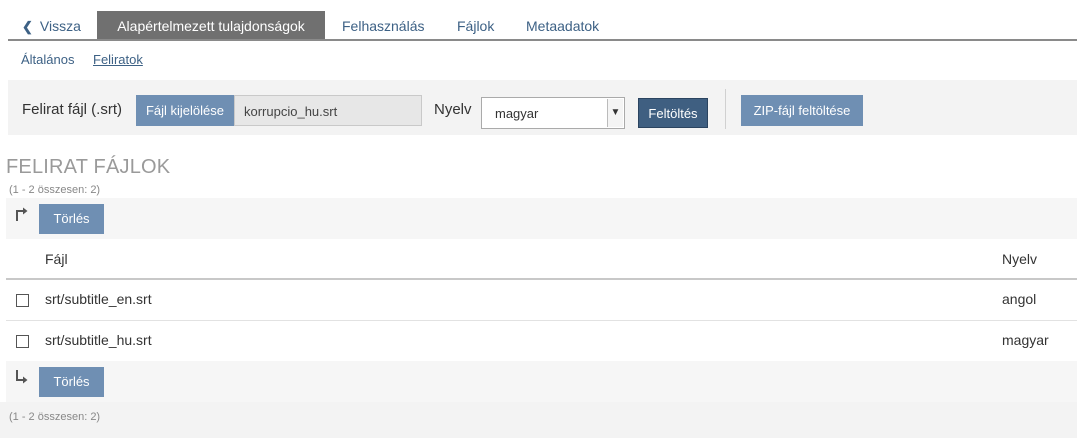 The height and width of the screenshot is (438, 1077). Describe the element at coordinates (673, 113) in the screenshot. I see `upload-button: Feltöltés` at that location.